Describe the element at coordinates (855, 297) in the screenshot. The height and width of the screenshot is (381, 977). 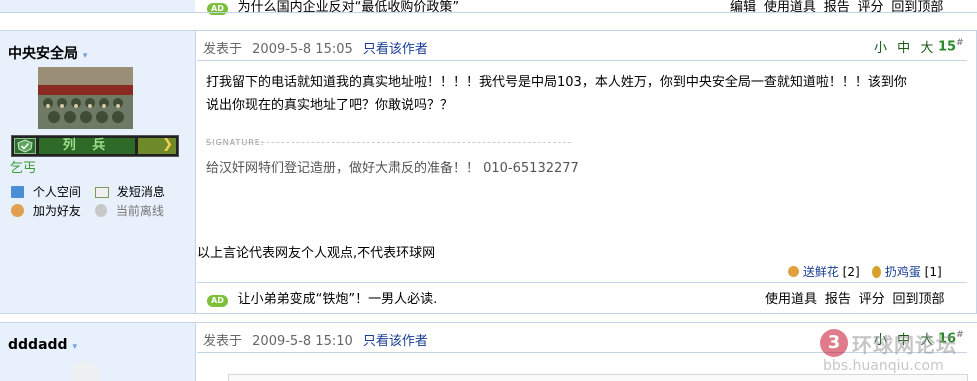
I see `post1-actions: 使用道具 报告 评分 回到顶部` at that location.